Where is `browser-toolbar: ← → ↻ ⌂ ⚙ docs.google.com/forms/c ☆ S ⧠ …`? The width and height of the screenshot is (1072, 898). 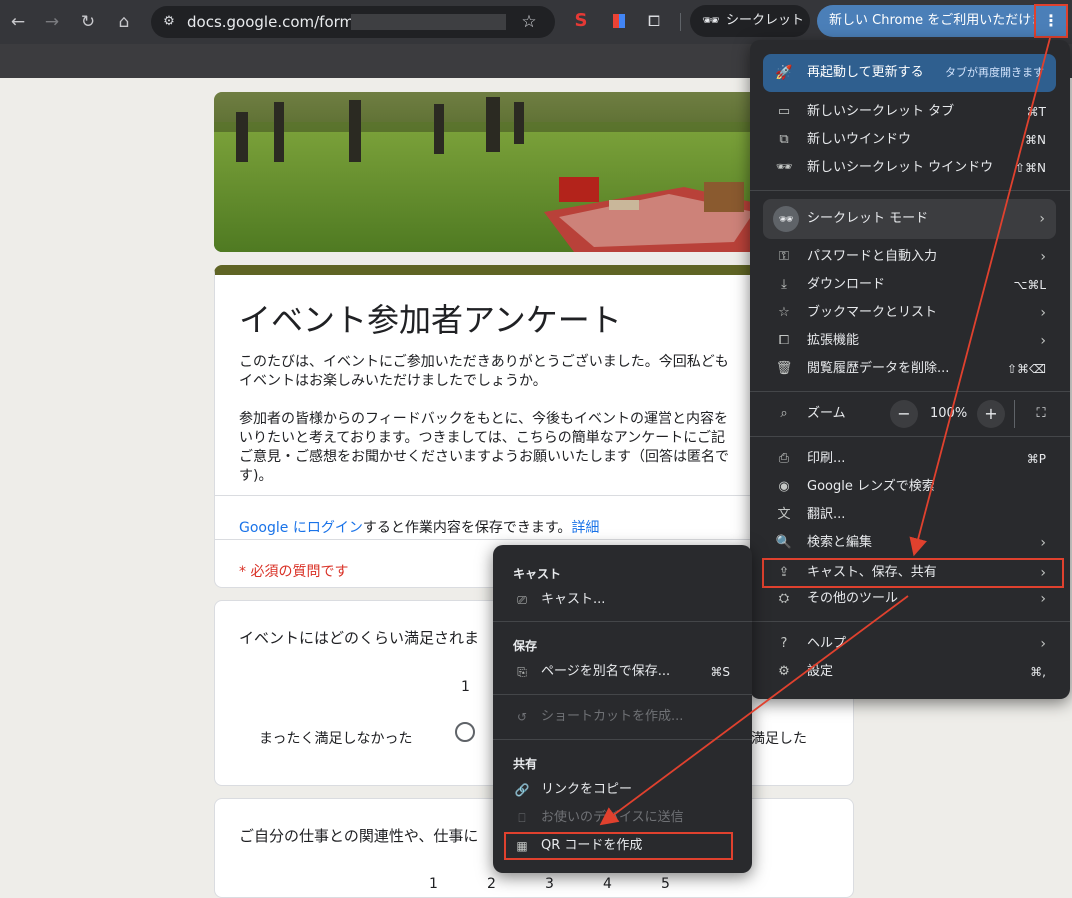 browser-toolbar: ← → ↻ ⌂ ⚙ docs.google.com/forms/c ☆ S ⧠ … is located at coordinates (536, 22).